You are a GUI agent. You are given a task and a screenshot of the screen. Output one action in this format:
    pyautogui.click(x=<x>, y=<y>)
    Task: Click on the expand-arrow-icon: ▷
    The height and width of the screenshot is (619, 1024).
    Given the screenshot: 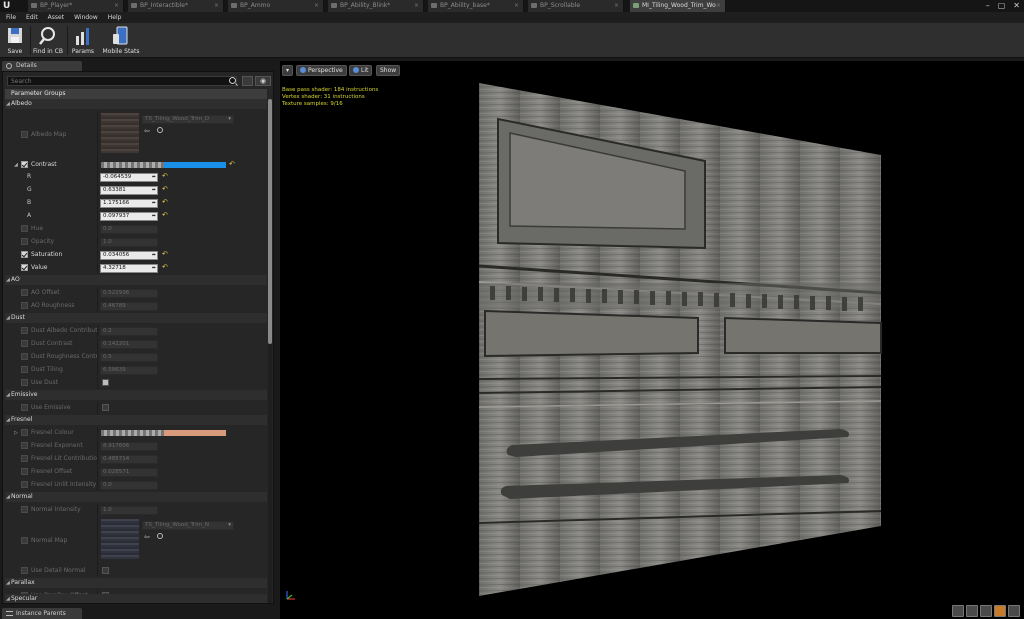 What is the action you would take?
    pyautogui.click(x=16, y=433)
    